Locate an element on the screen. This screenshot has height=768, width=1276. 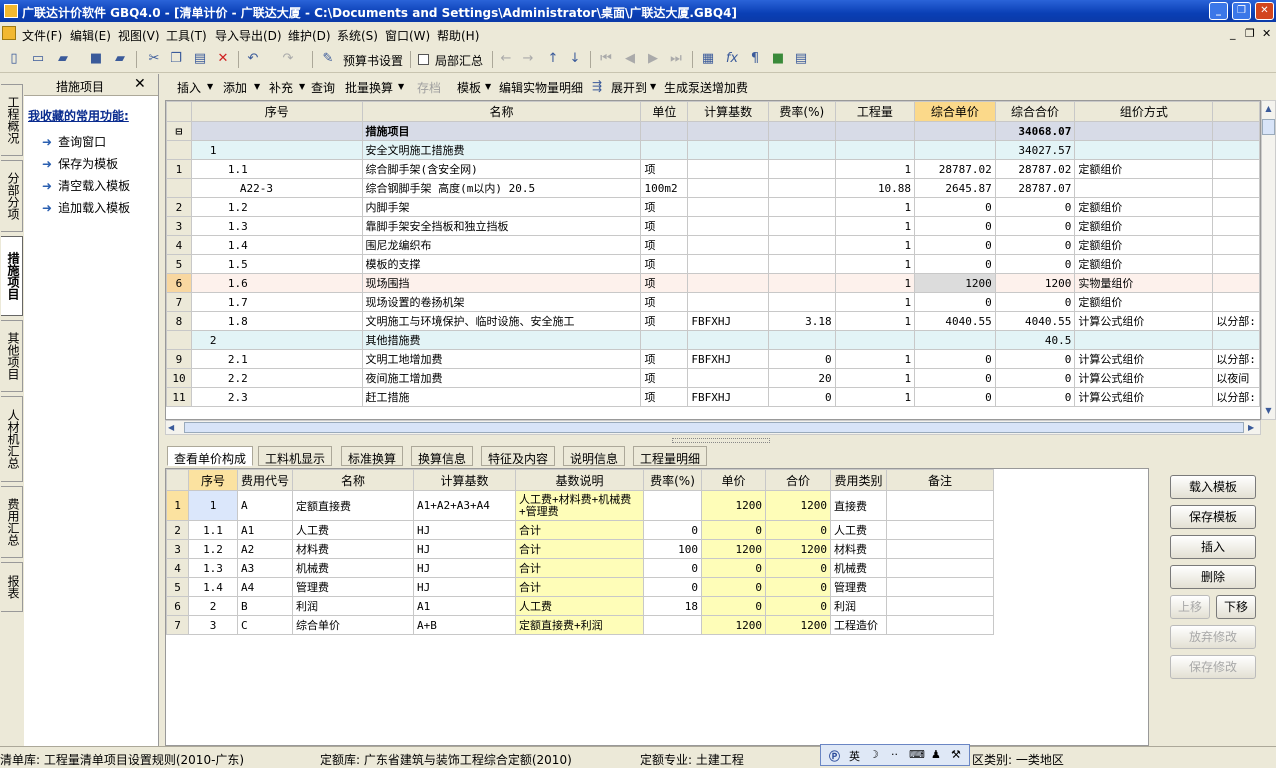
cell-name: 措施项目 is located at coordinates (501, 131).